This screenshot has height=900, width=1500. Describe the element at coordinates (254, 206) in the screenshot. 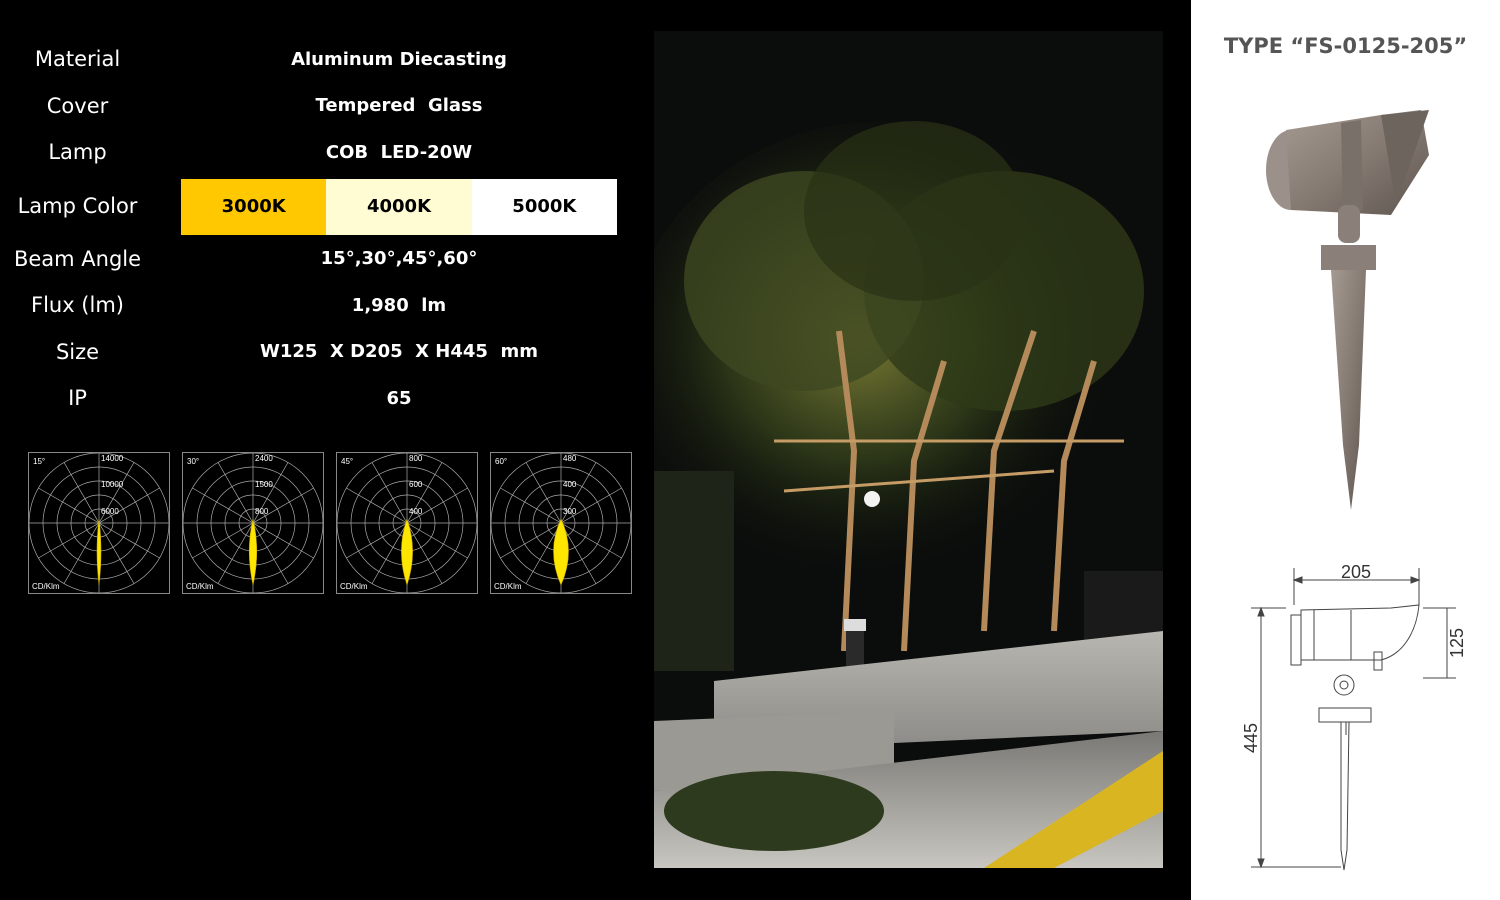

I see `swatch-3000k: 3000K` at that location.